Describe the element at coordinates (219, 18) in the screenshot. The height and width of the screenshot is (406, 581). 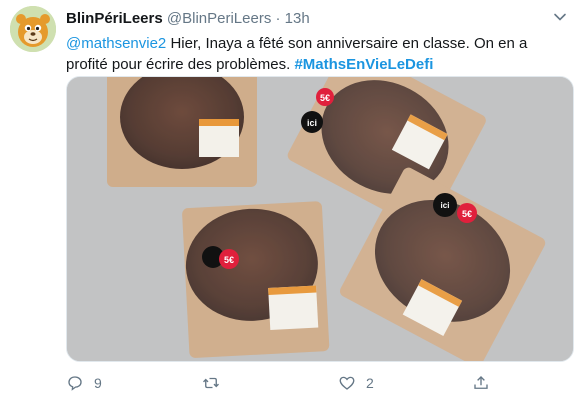
I see `user-handle: @BlinPeriLeers` at that location.